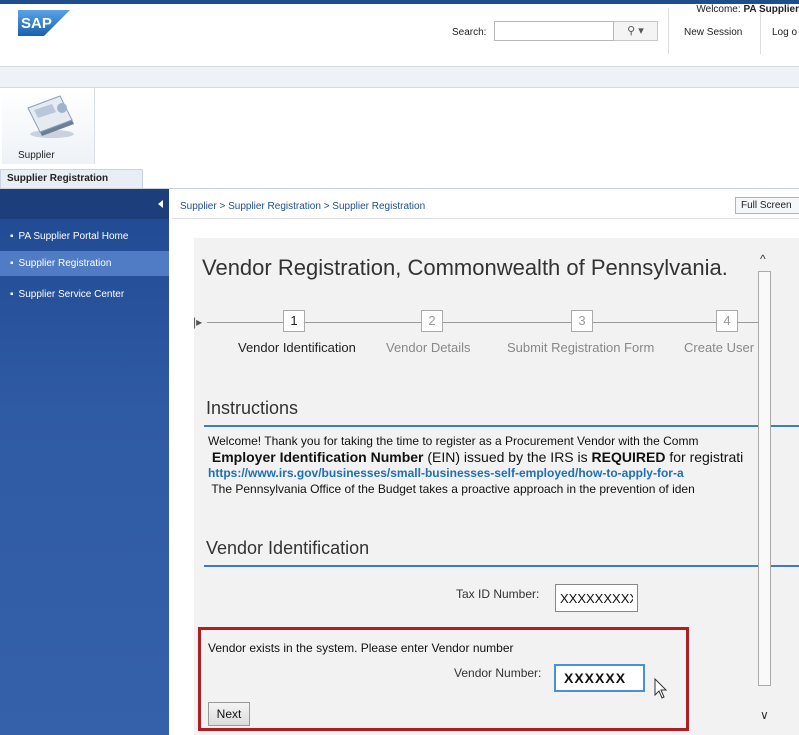 The width and height of the screenshot is (799, 735). What do you see at coordinates (764, 715) in the screenshot?
I see `scroll-down-icon: ∨` at bounding box center [764, 715].